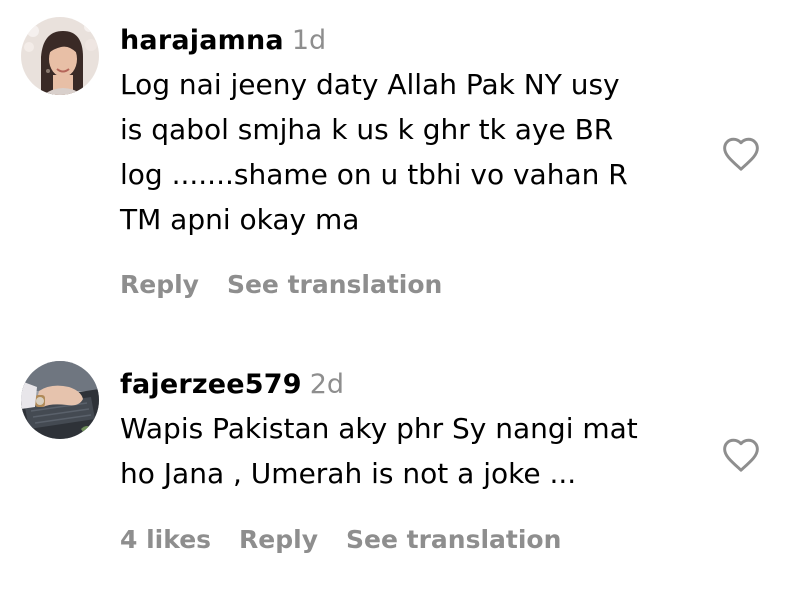  What do you see at coordinates (410, 385) in the screenshot?
I see `comment-header: fajerzee579 2d` at bounding box center [410, 385].